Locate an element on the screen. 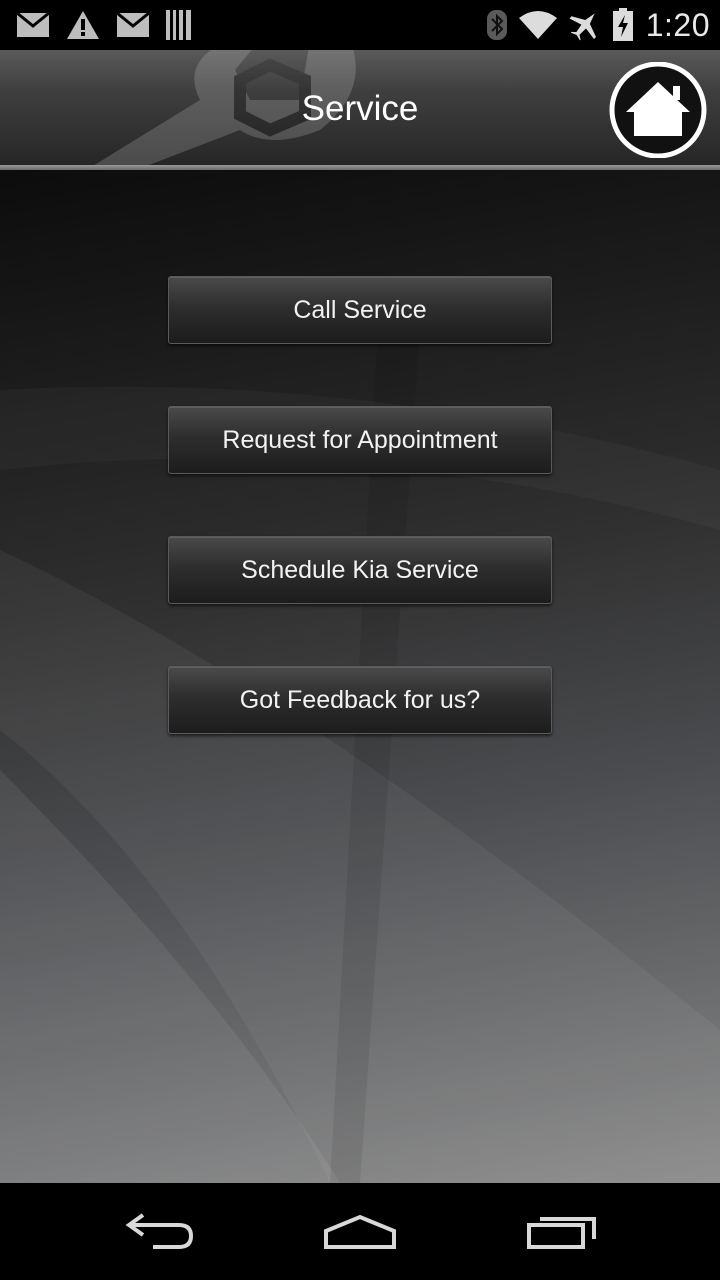 The image size is (720, 1280). status-time: 1:20 is located at coordinates (677, 24).